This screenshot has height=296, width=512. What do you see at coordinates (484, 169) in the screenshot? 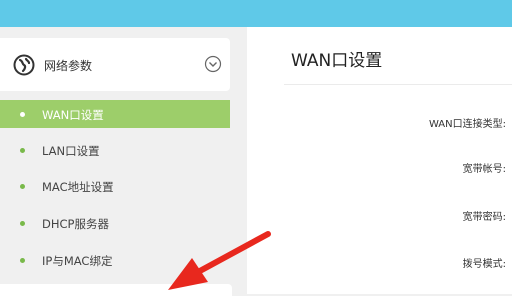
I see `broadband-account-label: 宽带帐号:` at bounding box center [484, 169].